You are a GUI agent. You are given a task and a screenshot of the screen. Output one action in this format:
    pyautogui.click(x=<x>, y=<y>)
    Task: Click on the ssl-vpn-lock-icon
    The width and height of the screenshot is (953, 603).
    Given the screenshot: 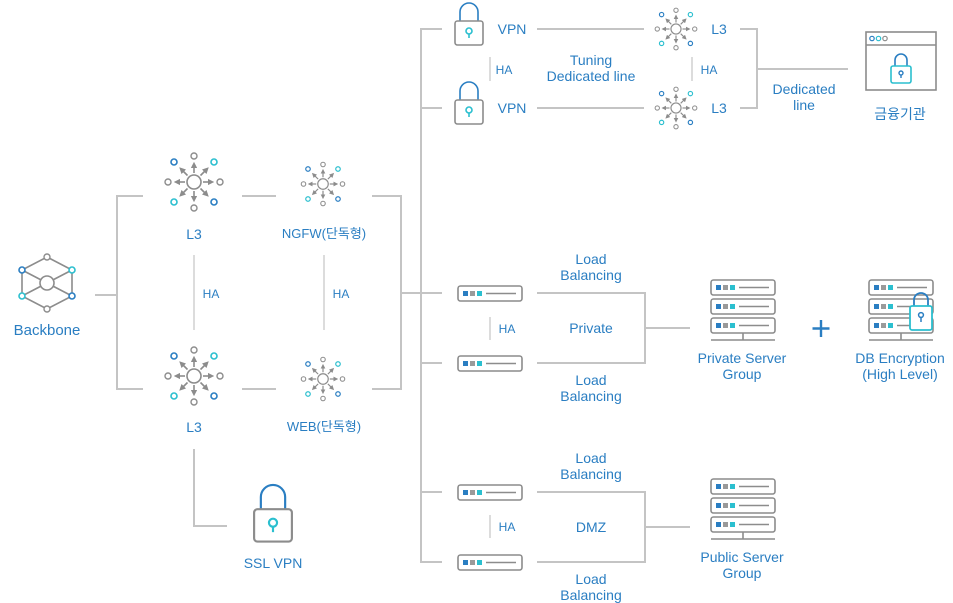 What is the action you would take?
    pyautogui.click(x=273, y=513)
    